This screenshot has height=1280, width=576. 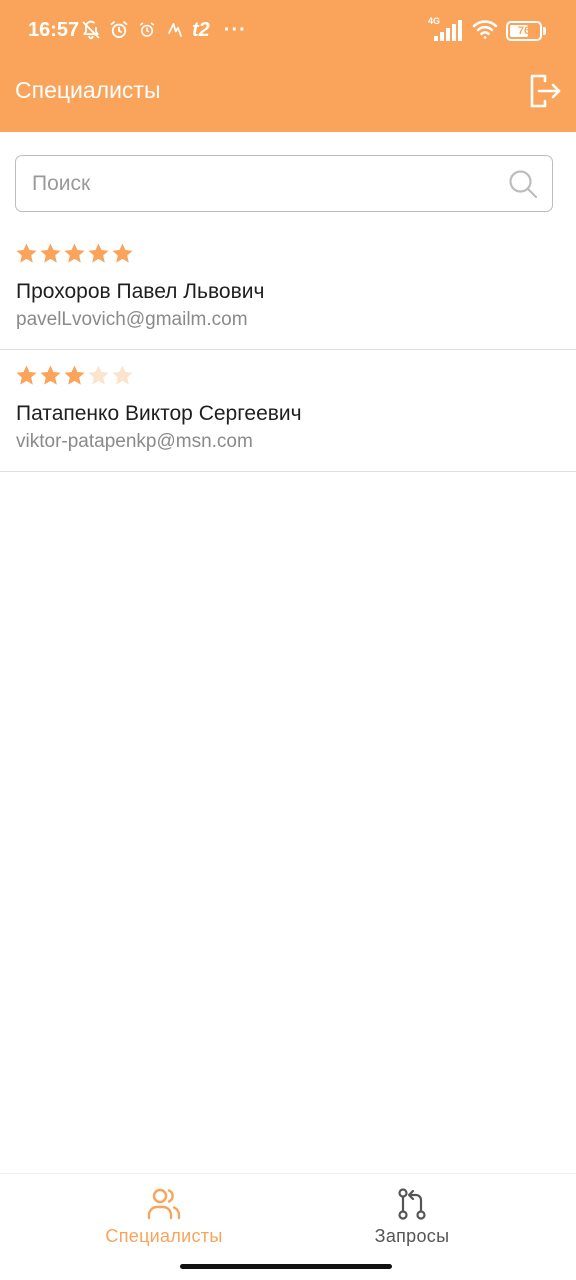 I want to click on specialist-name: Патапенко Виктор Сергеевич, so click(x=159, y=413).